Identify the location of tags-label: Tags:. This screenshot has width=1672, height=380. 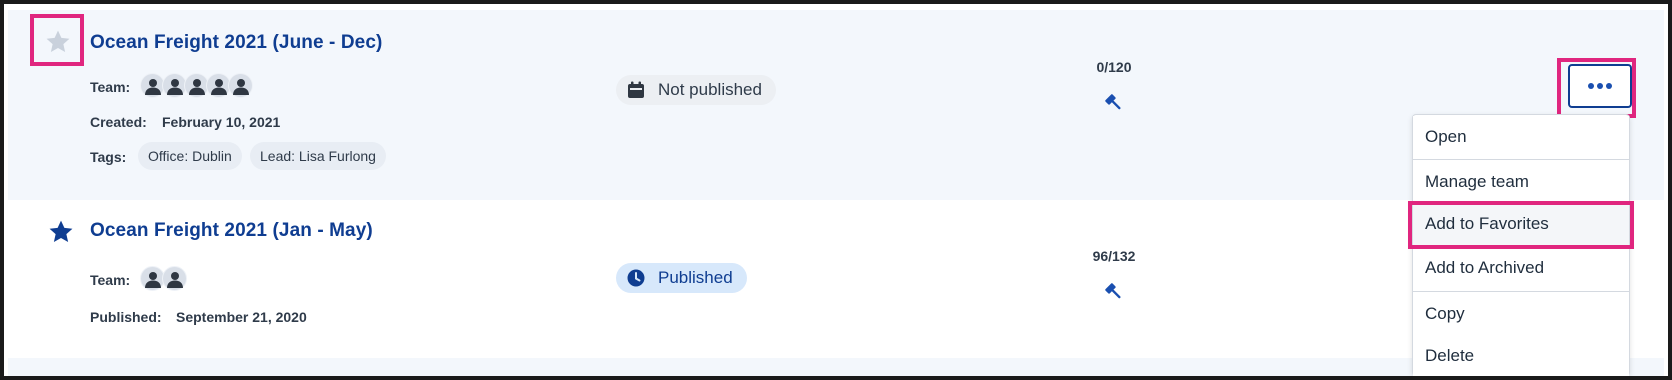
(108, 157).